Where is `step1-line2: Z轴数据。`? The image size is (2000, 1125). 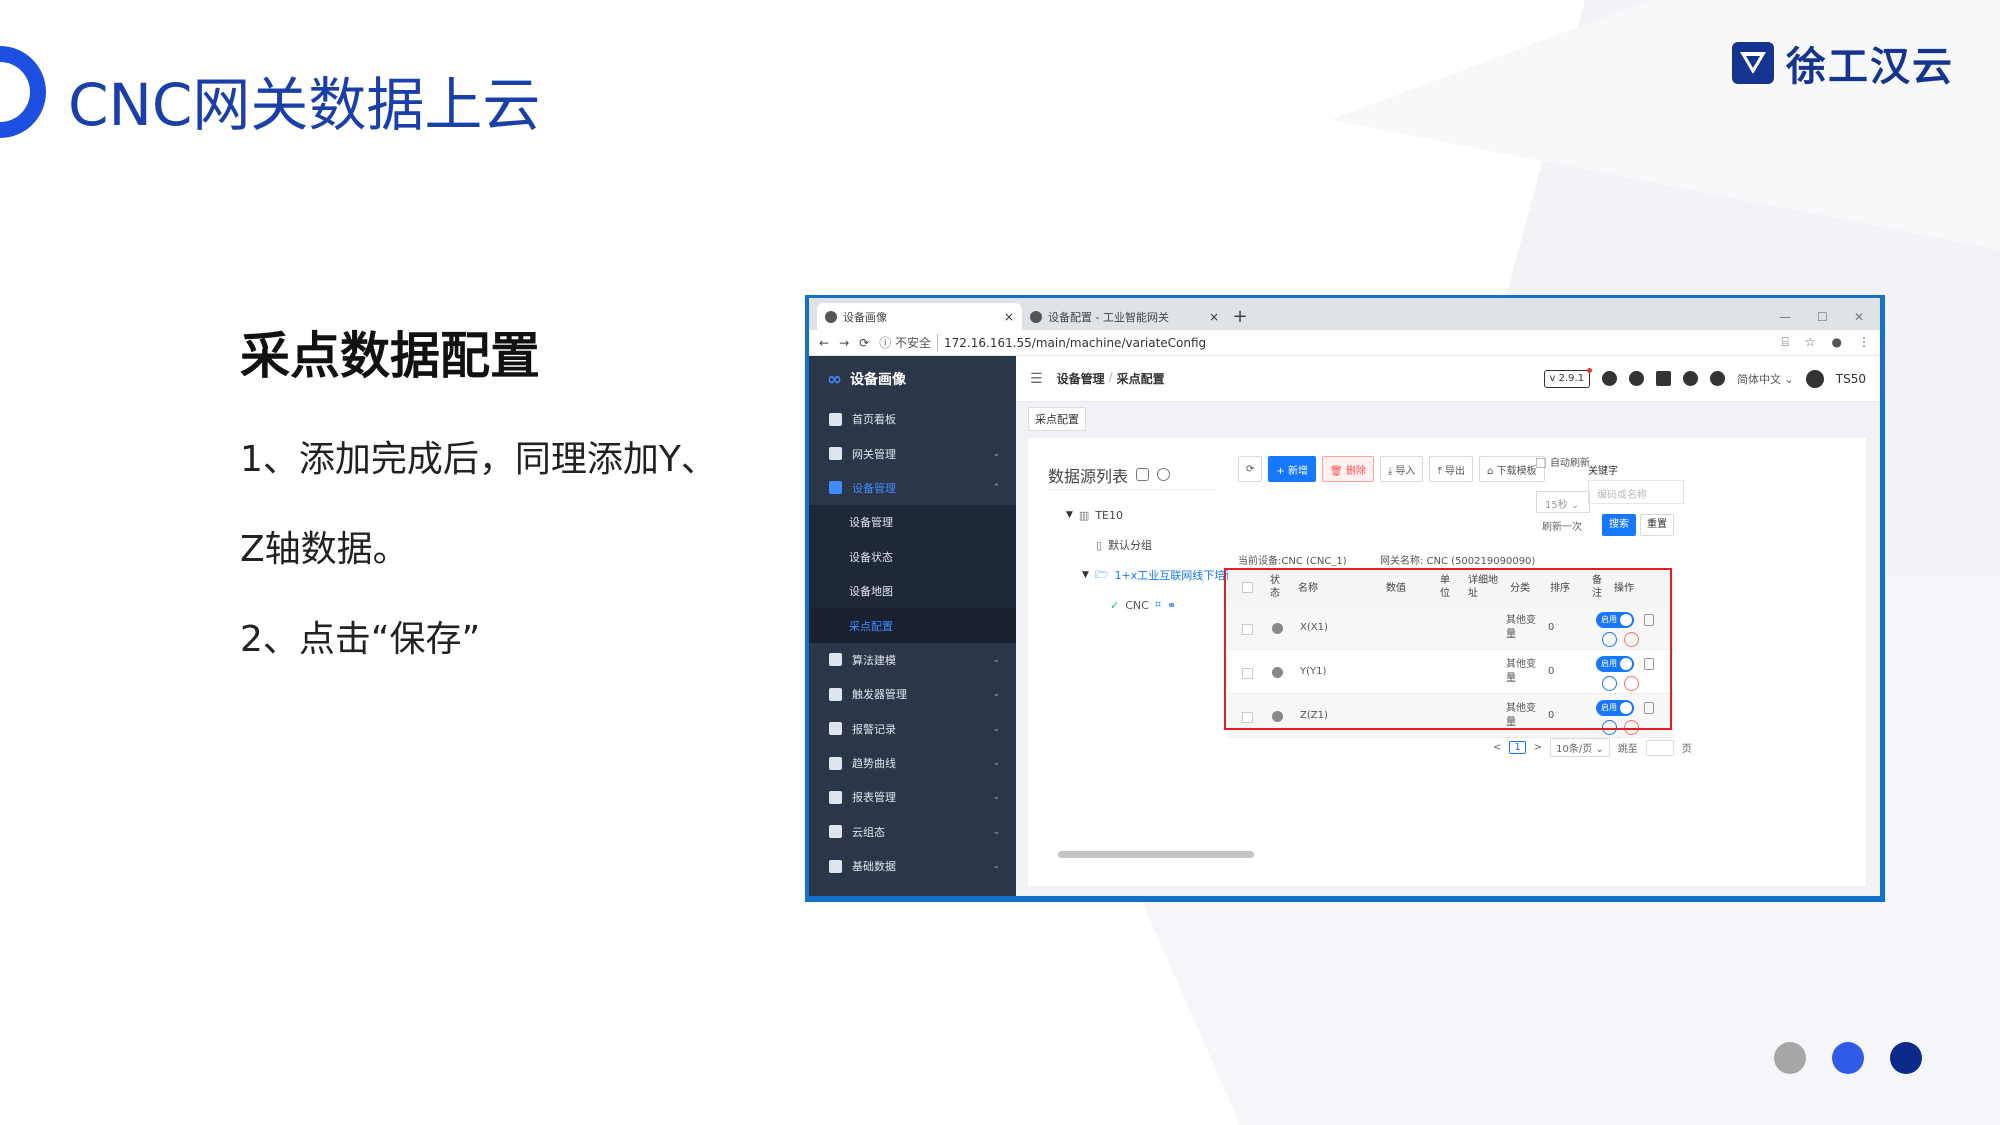 step1-line2: Z轴数据。 is located at coordinates (324, 549).